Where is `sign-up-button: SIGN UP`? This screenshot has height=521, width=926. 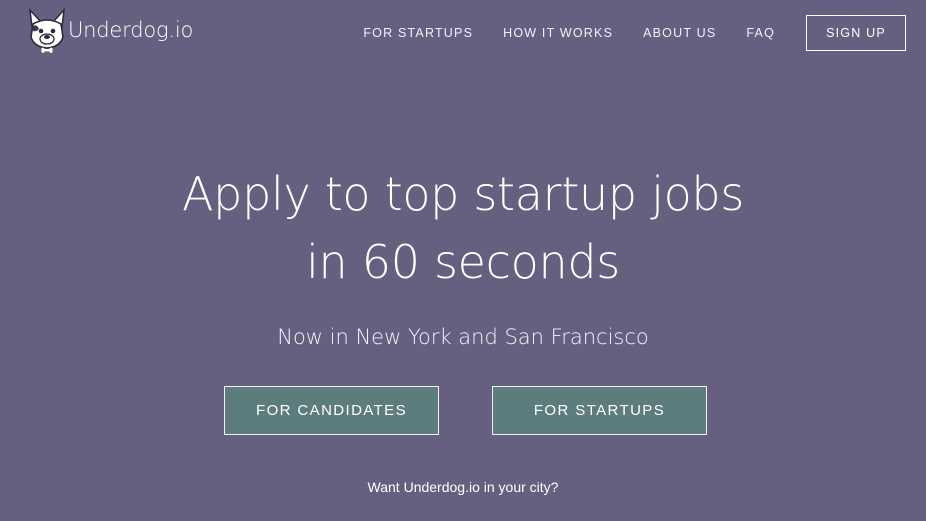 sign-up-button: SIGN UP is located at coordinates (856, 33).